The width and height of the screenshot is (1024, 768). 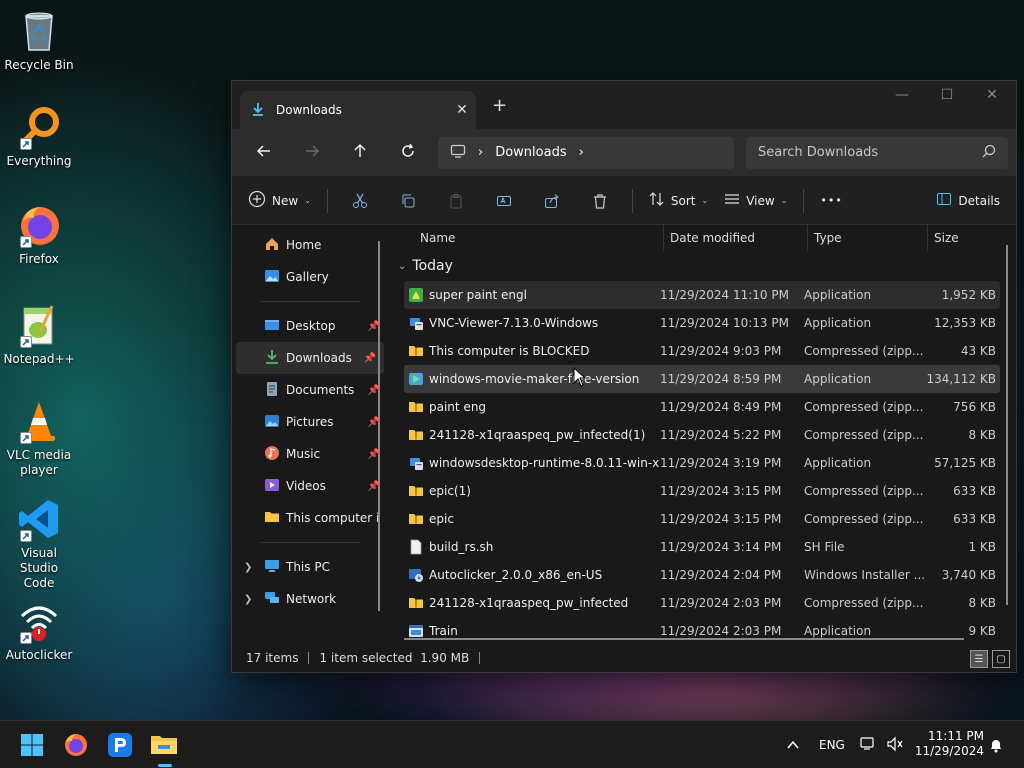 I want to click on cut-icon, so click(x=360, y=201).